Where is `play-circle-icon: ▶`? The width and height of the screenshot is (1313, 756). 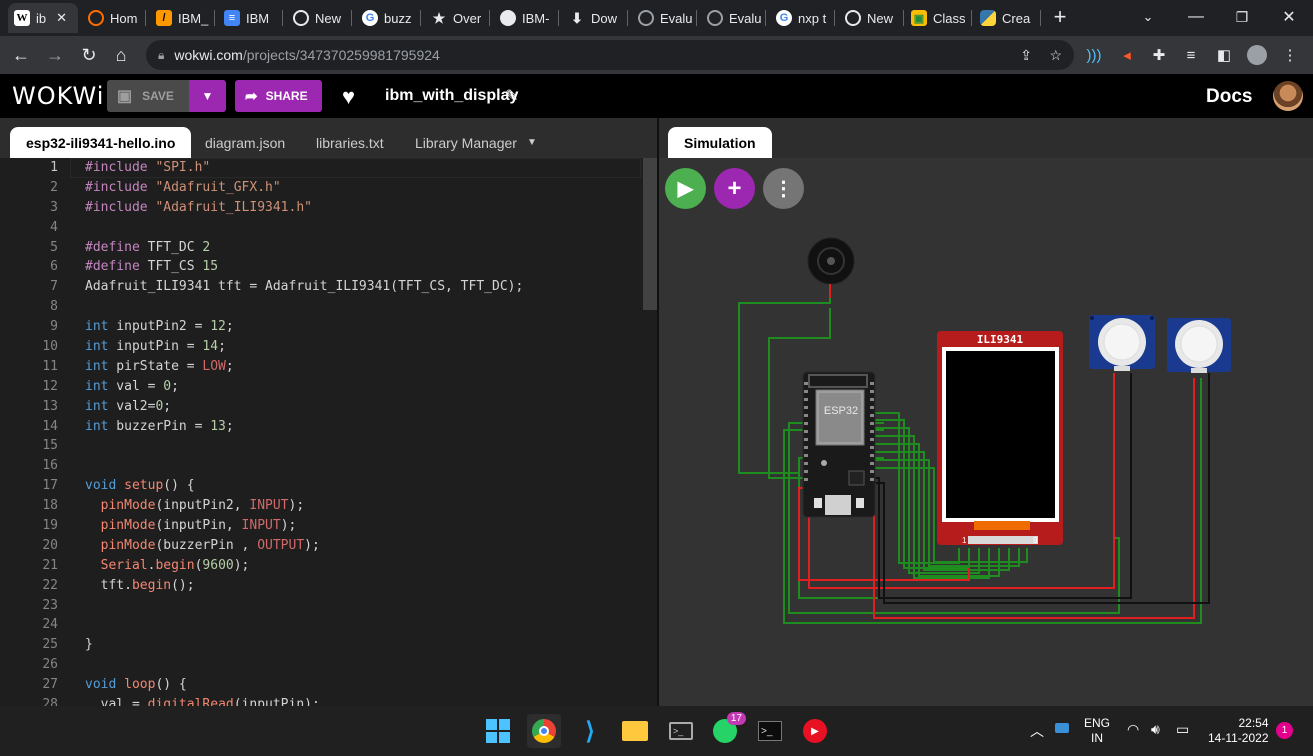
play-circle-icon: ▶ is located at coordinates (815, 731).